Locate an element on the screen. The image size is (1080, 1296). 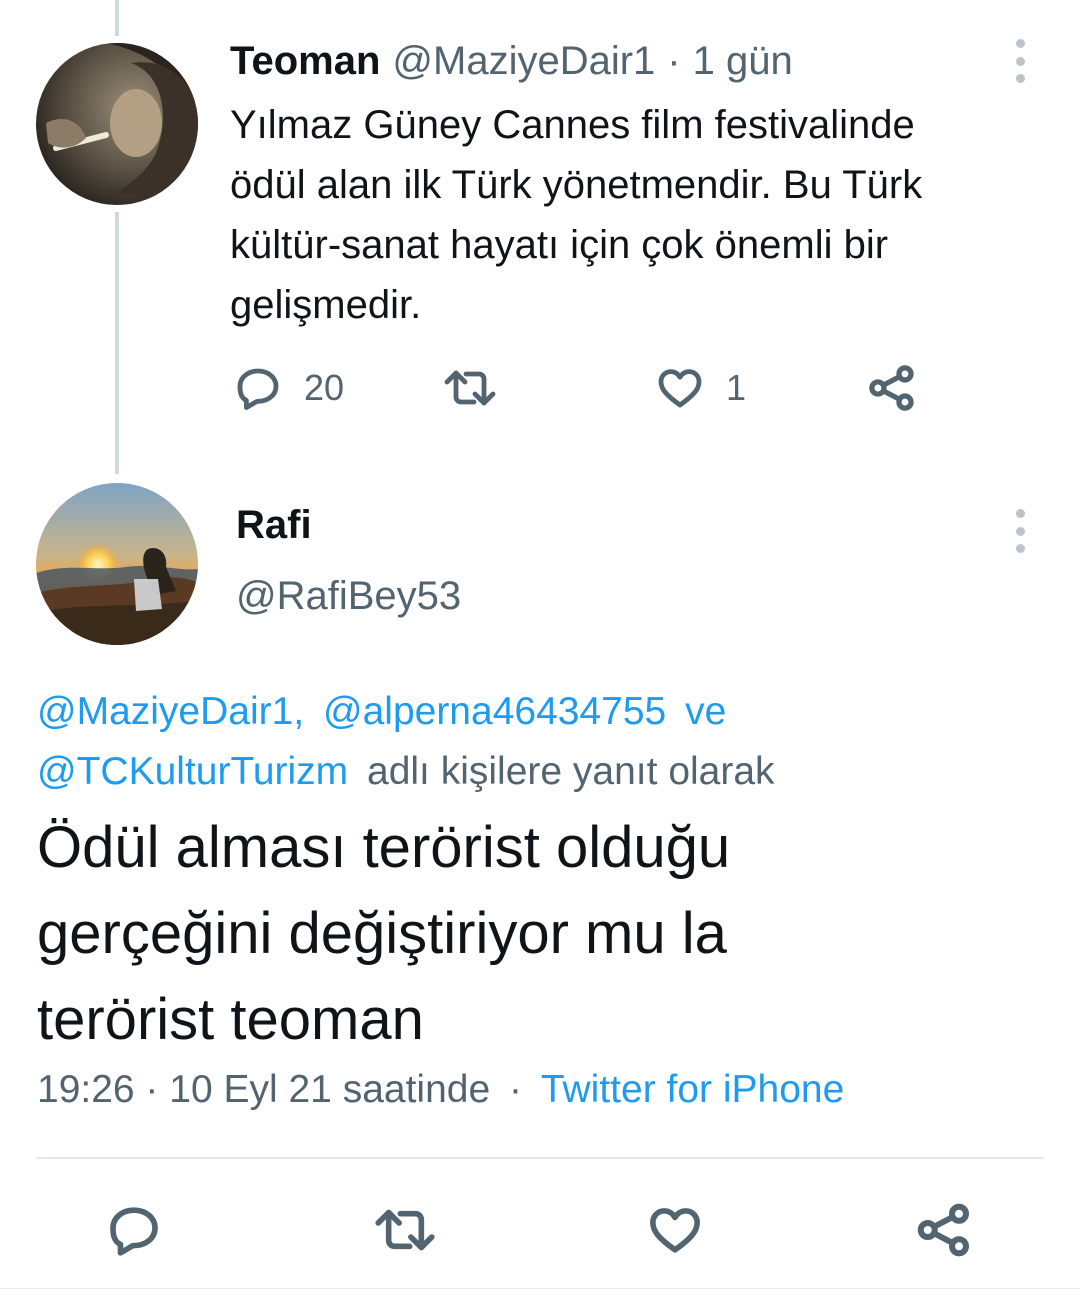
tweet-timestamp: 19:26 · 10 Eyl 21 saatinde is located at coordinates (263, 1089).